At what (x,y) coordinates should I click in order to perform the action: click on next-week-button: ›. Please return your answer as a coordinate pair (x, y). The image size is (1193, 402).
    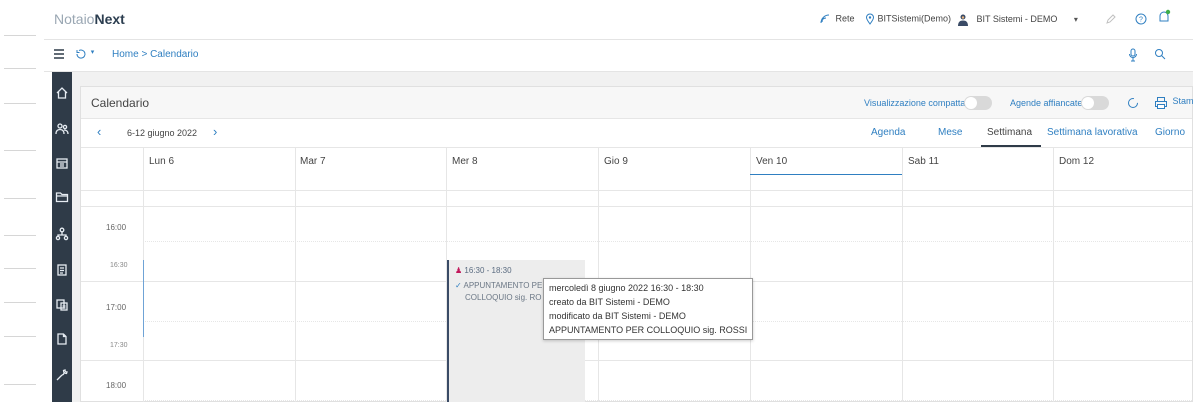
    Looking at the image, I should click on (215, 131).